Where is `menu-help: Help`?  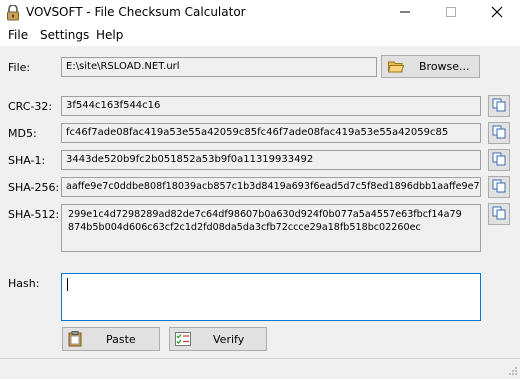 menu-help: Help is located at coordinates (109, 35).